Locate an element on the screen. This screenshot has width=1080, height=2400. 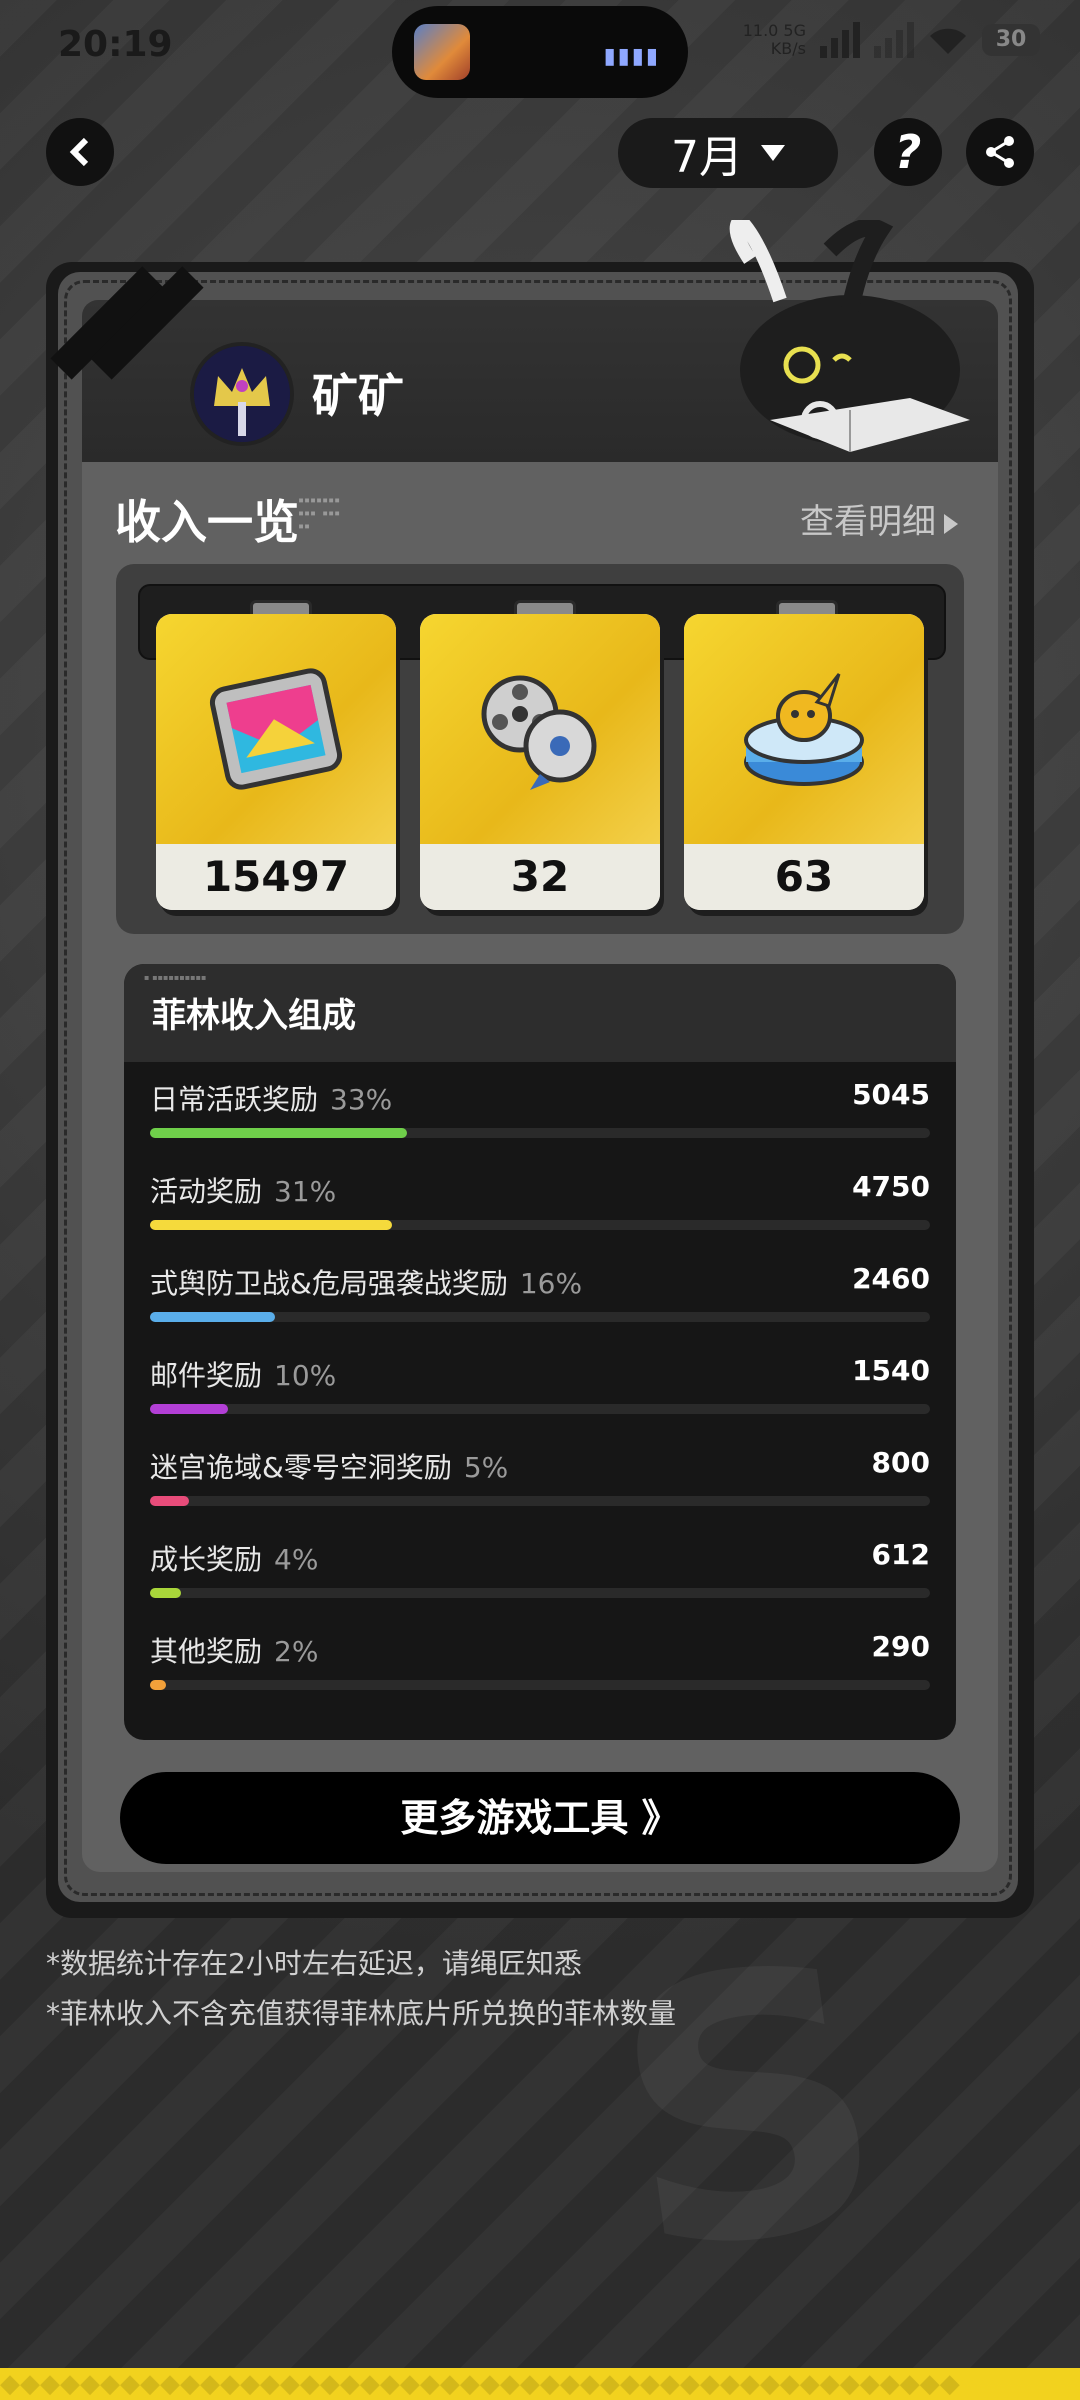
income-item-token: 63 is located at coordinates (804, 762).